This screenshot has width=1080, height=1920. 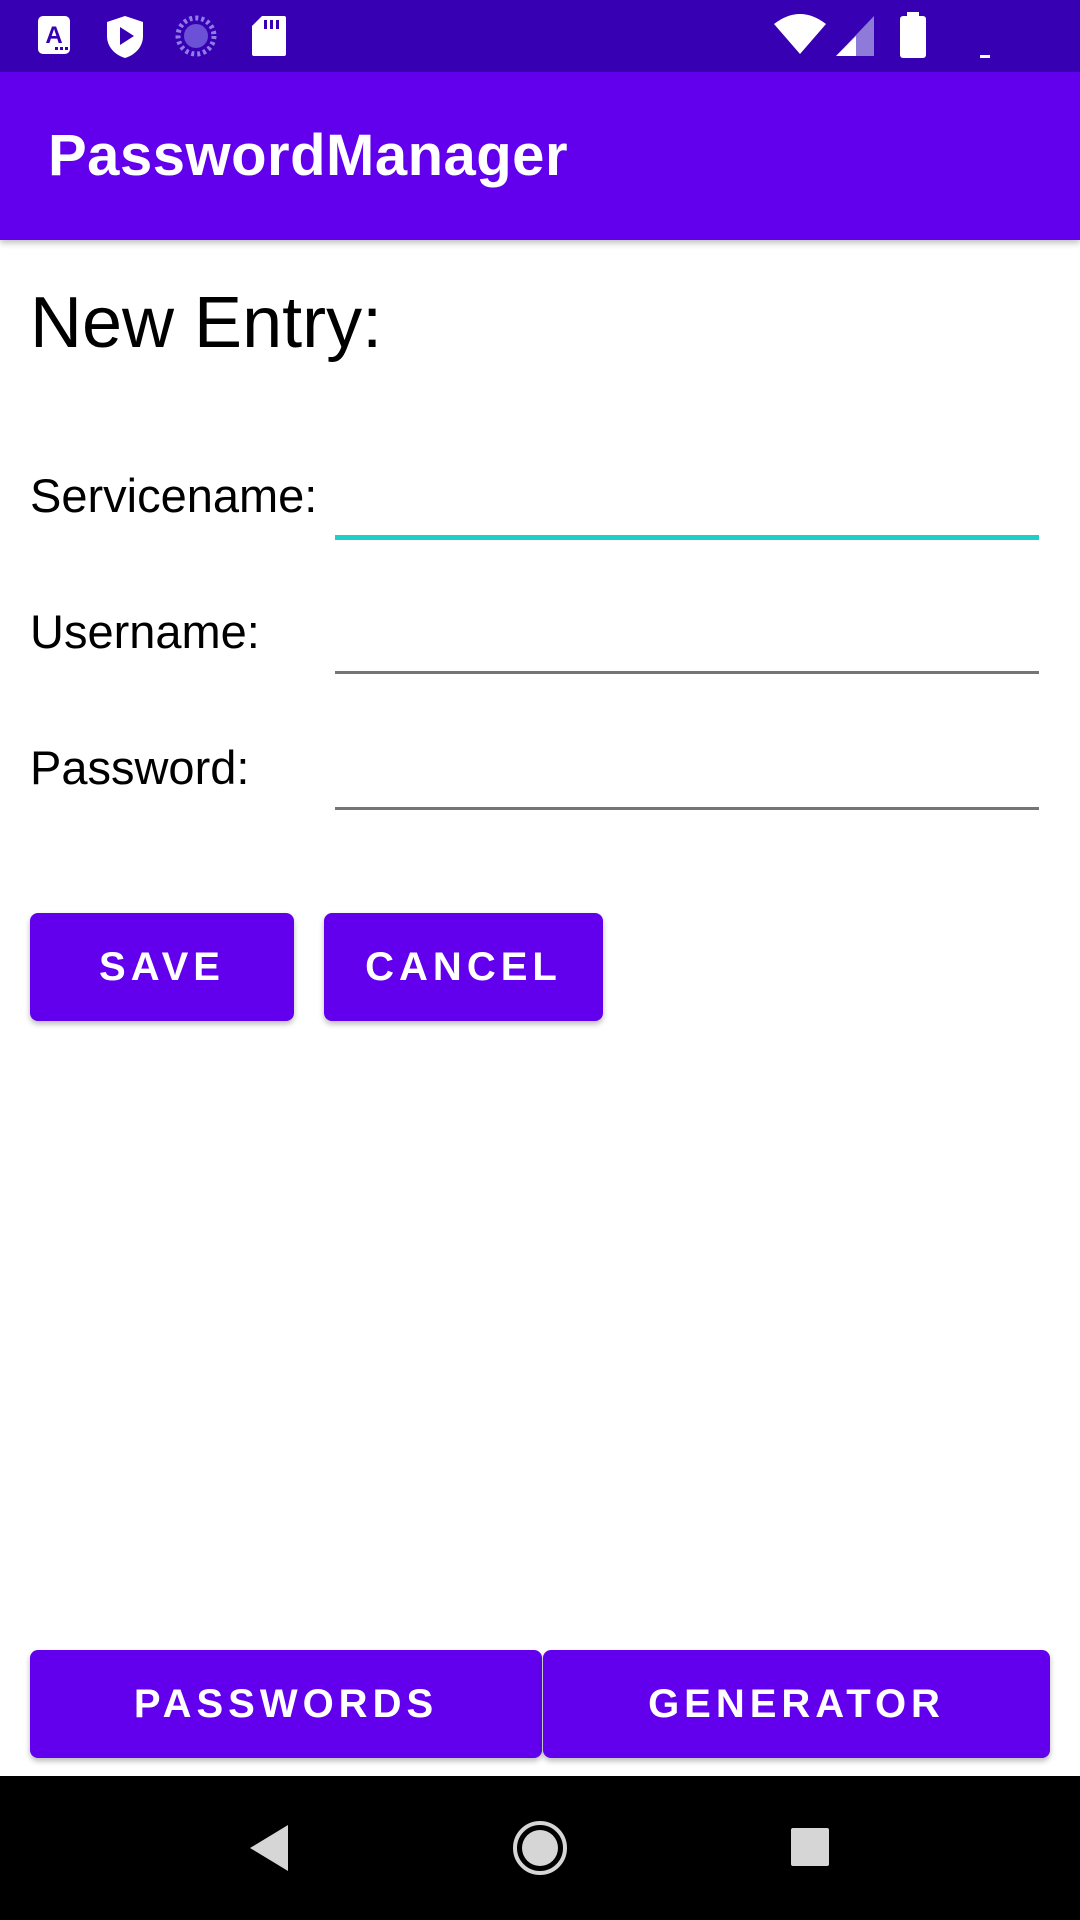 I want to click on password-underline, so click(x=687, y=808).